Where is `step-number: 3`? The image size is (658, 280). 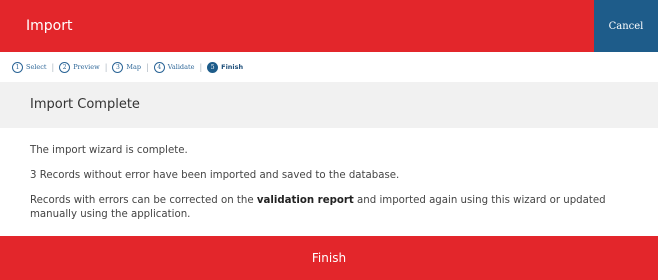
step-number: 3 is located at coordinates (118, 67).